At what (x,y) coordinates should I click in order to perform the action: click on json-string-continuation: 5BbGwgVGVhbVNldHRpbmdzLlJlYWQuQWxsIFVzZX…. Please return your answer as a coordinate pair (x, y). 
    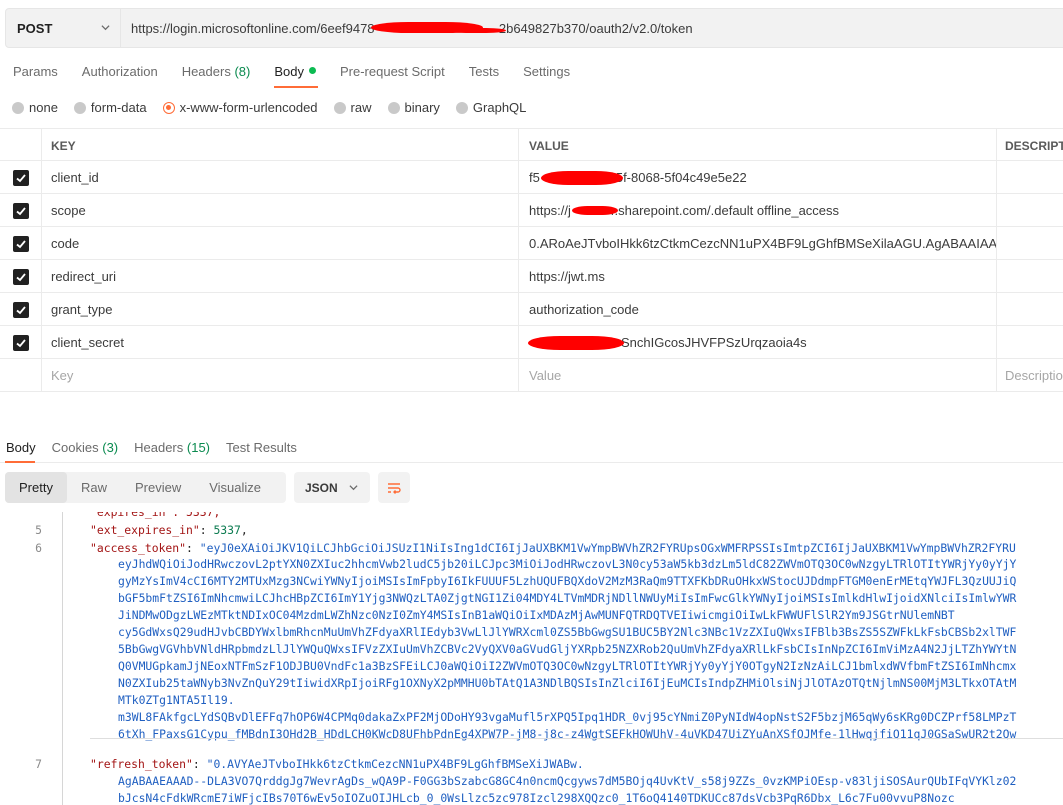
    Looking at the image, I should click on (567, 649).